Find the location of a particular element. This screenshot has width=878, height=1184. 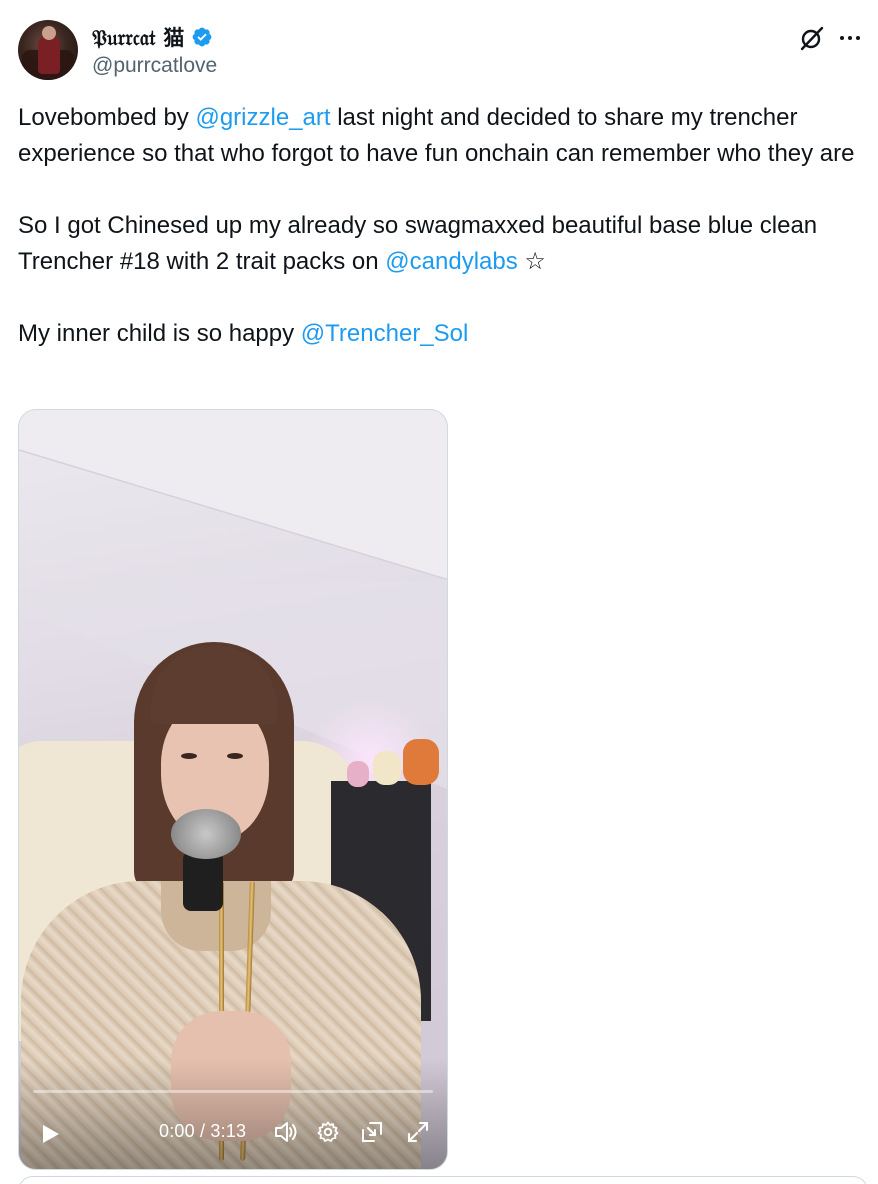

picture-in-picture-icon is located at coordinates (372, 1132).